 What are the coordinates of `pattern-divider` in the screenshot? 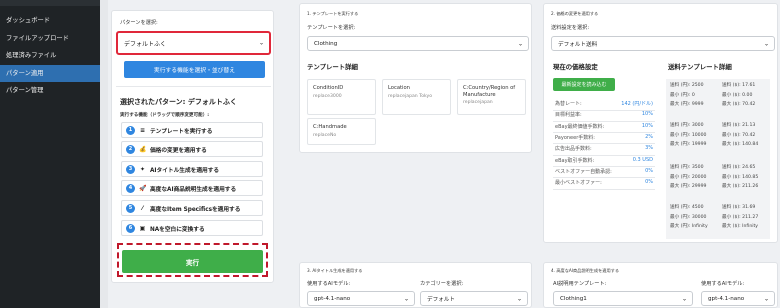 It's located at (193, 86).